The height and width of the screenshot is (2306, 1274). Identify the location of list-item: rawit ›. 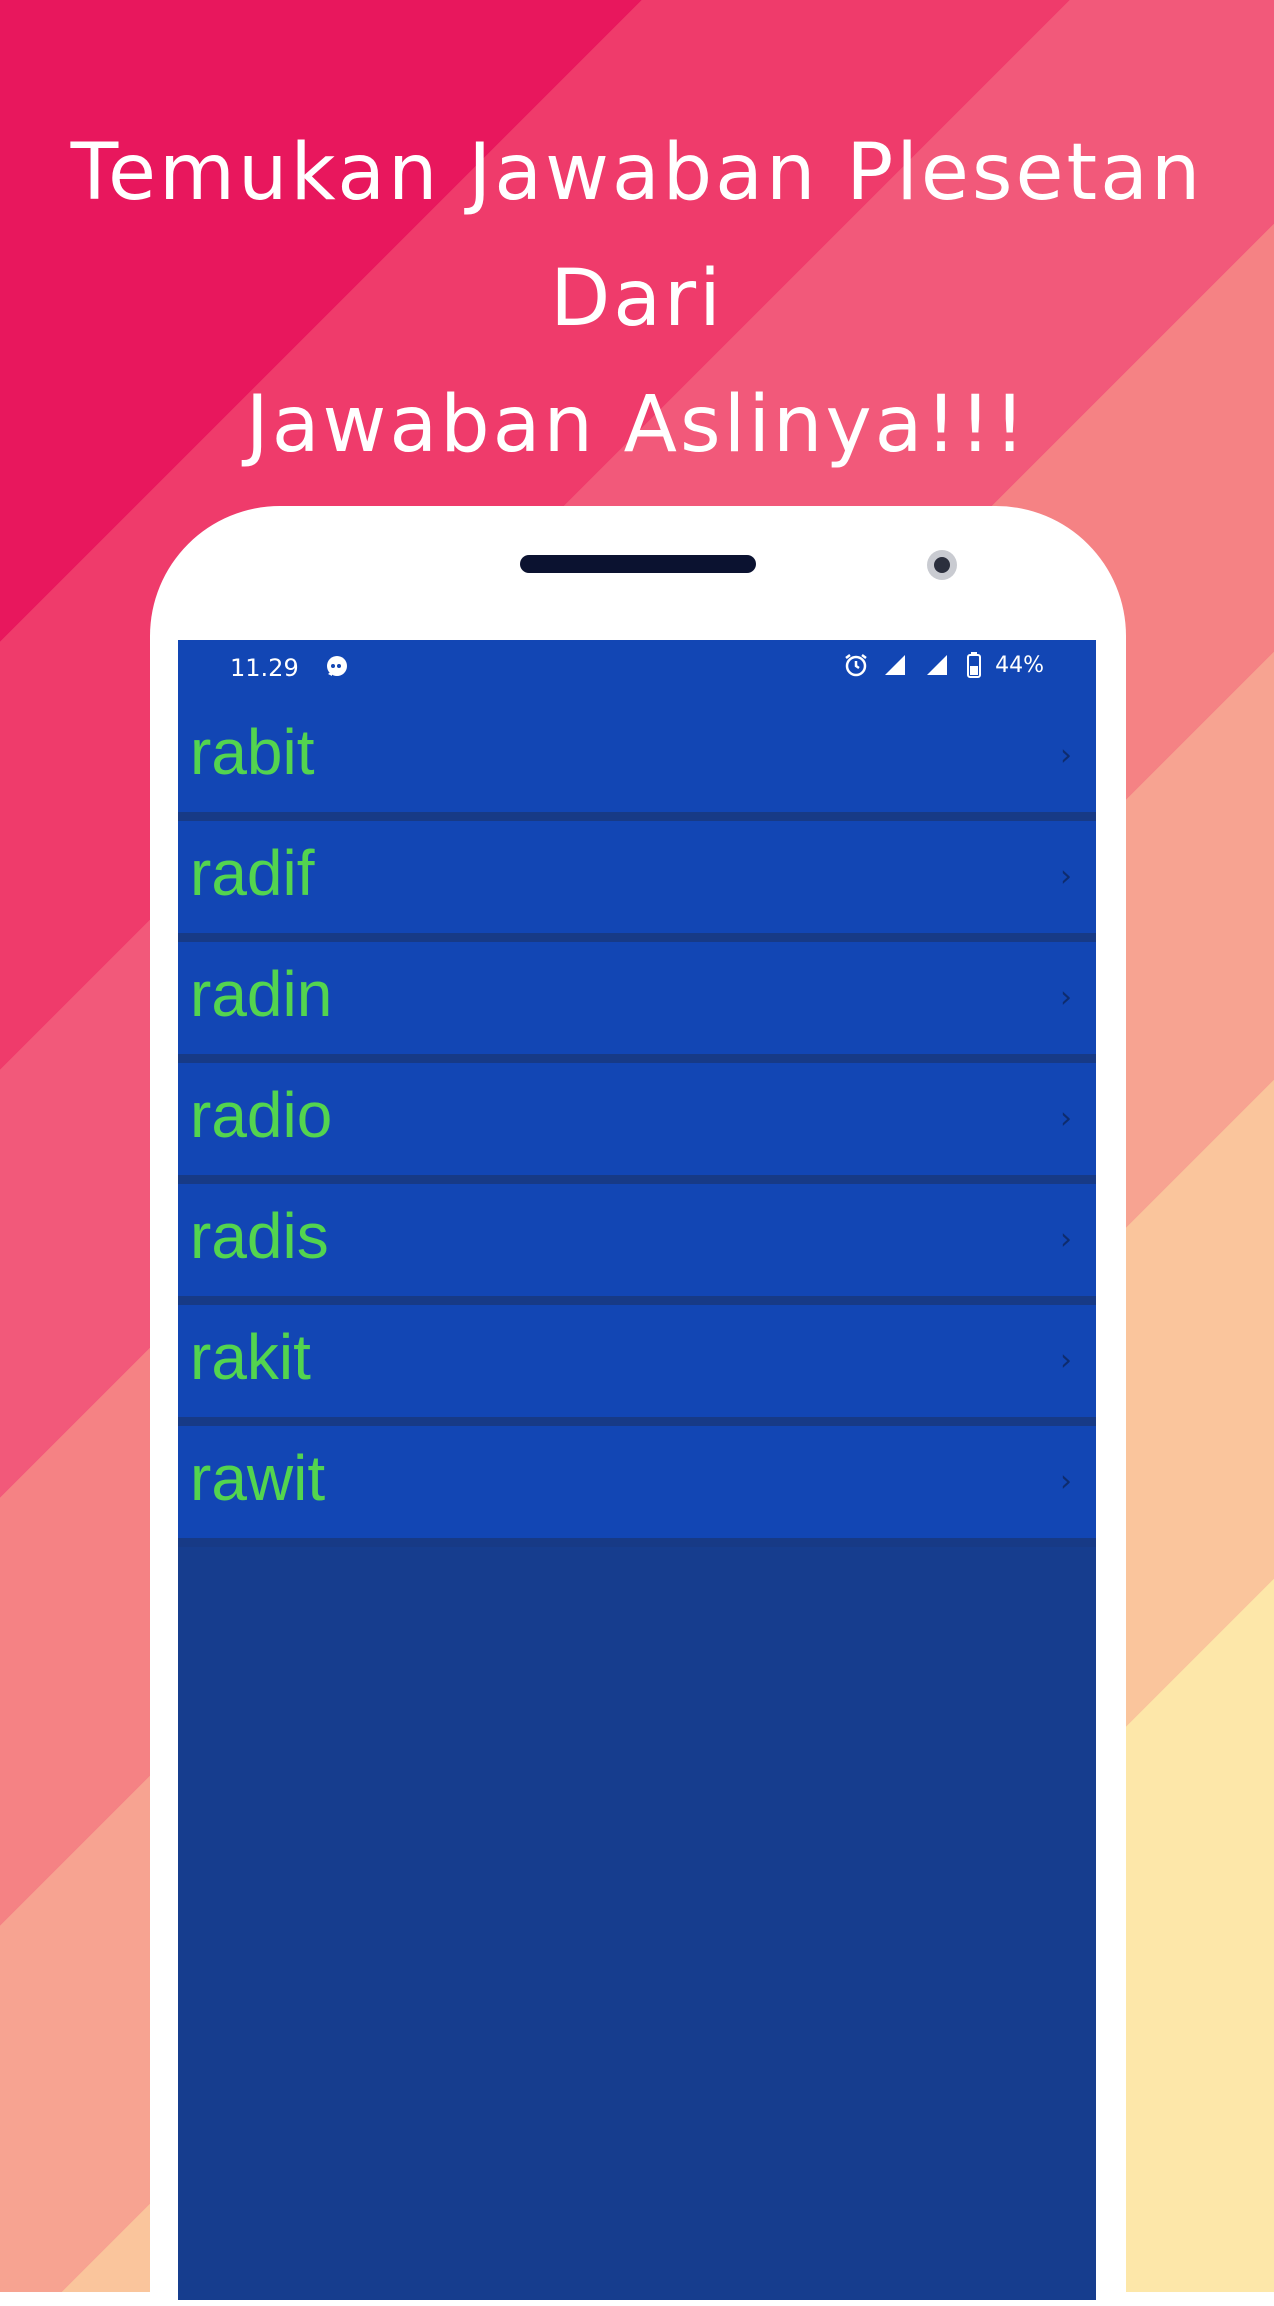
(637, 1486).